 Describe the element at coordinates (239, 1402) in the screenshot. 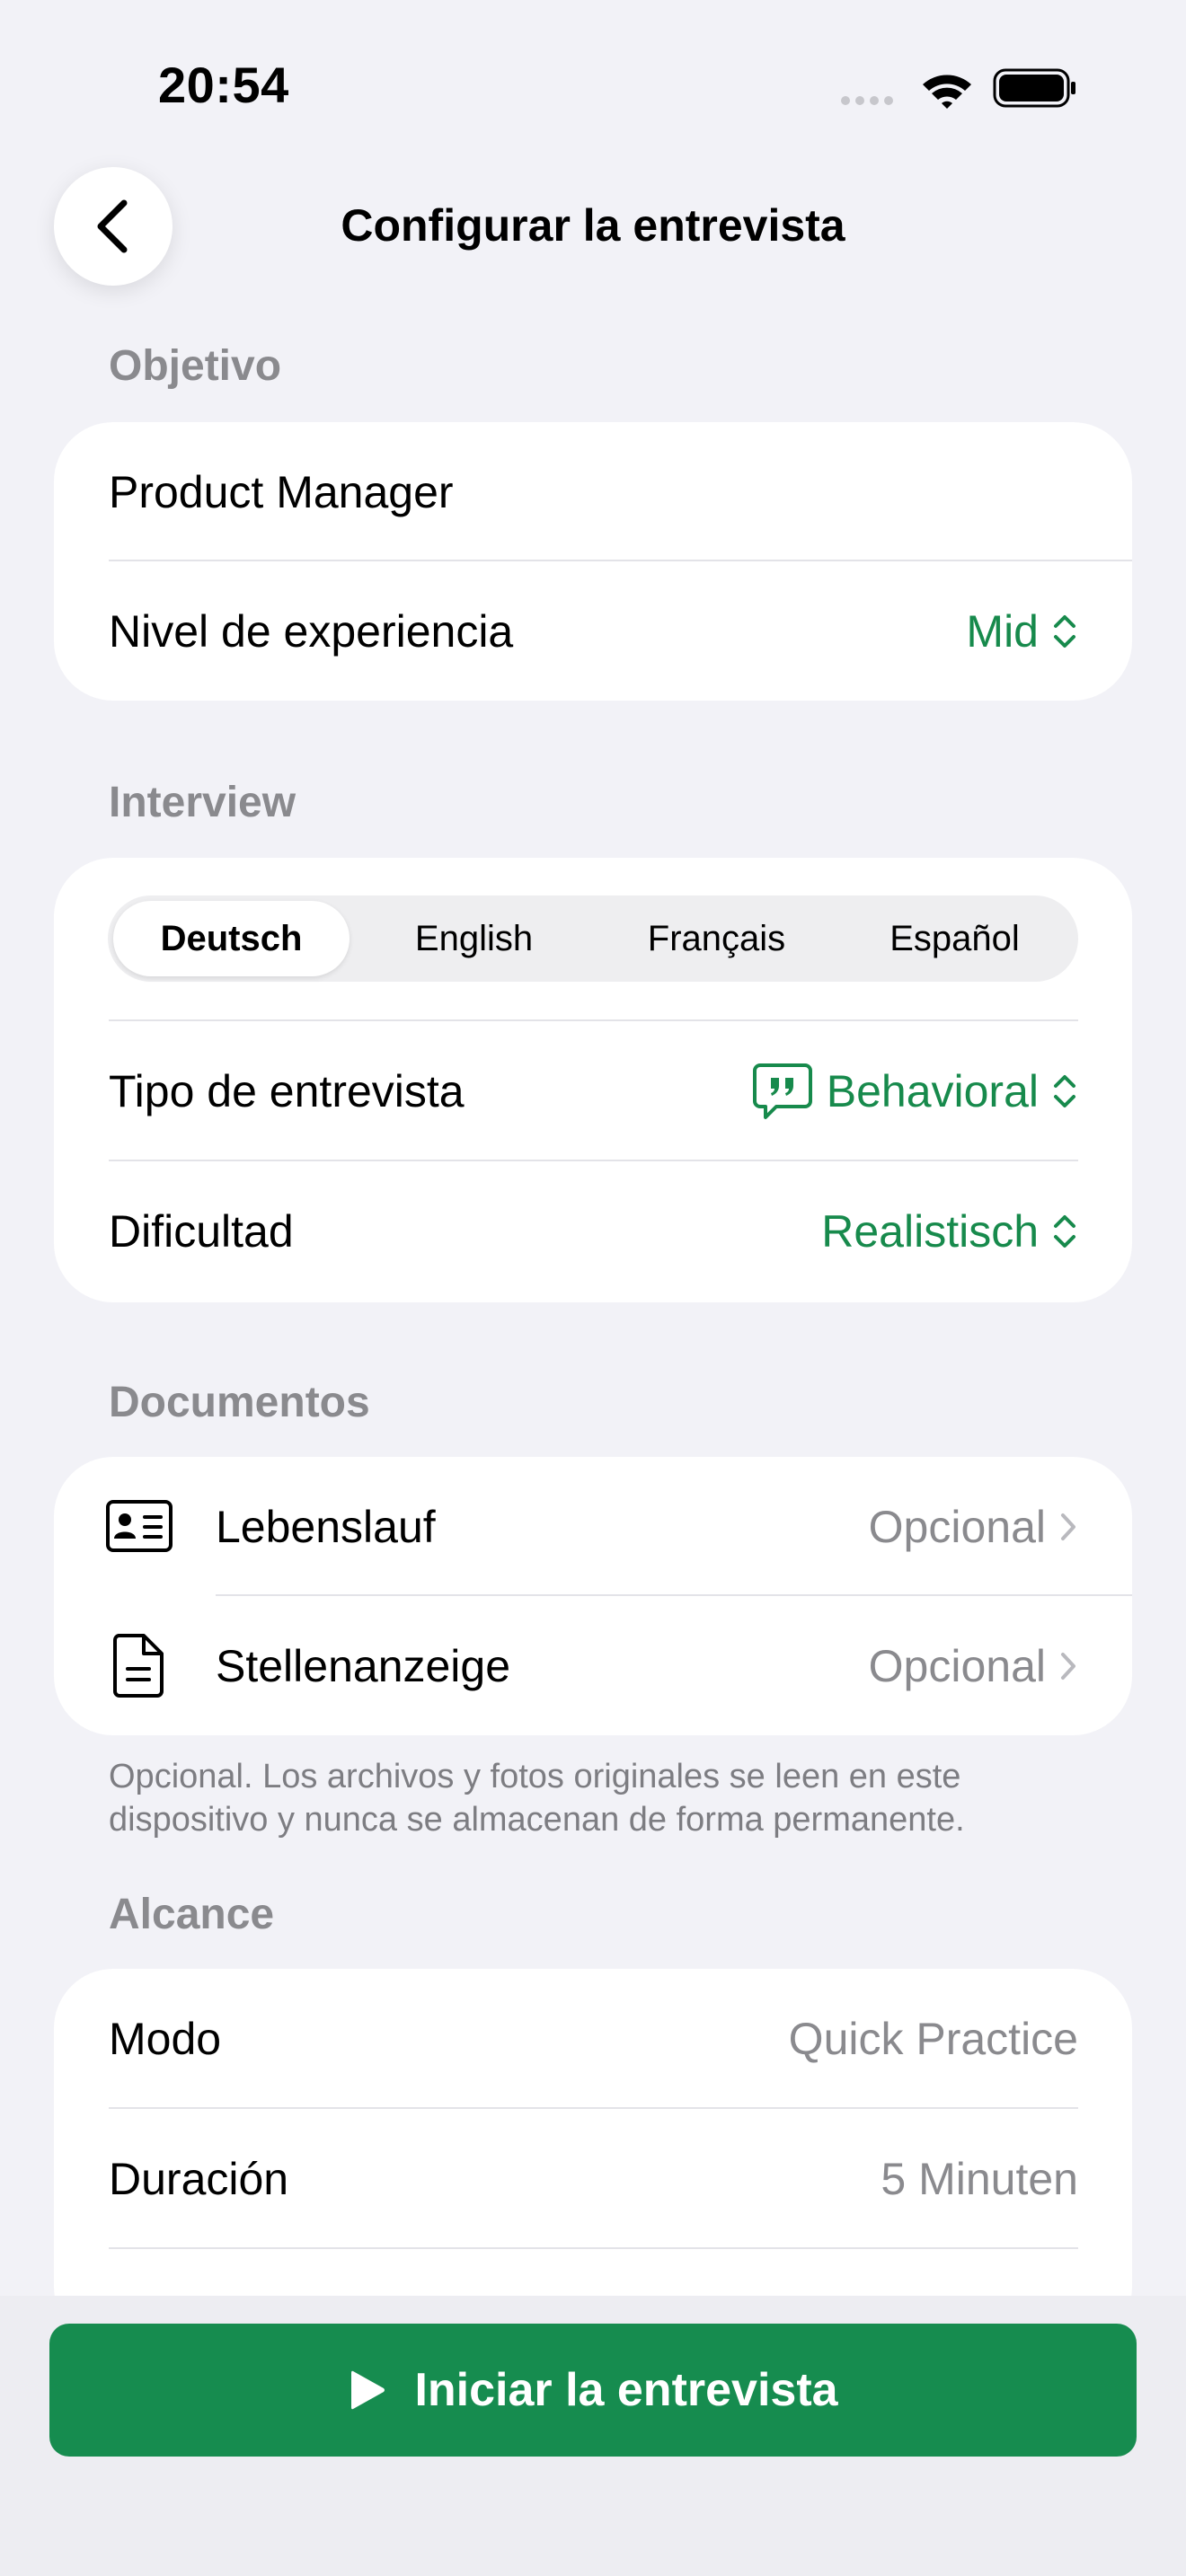

I see `section-header-documents: Documentos` at that location.